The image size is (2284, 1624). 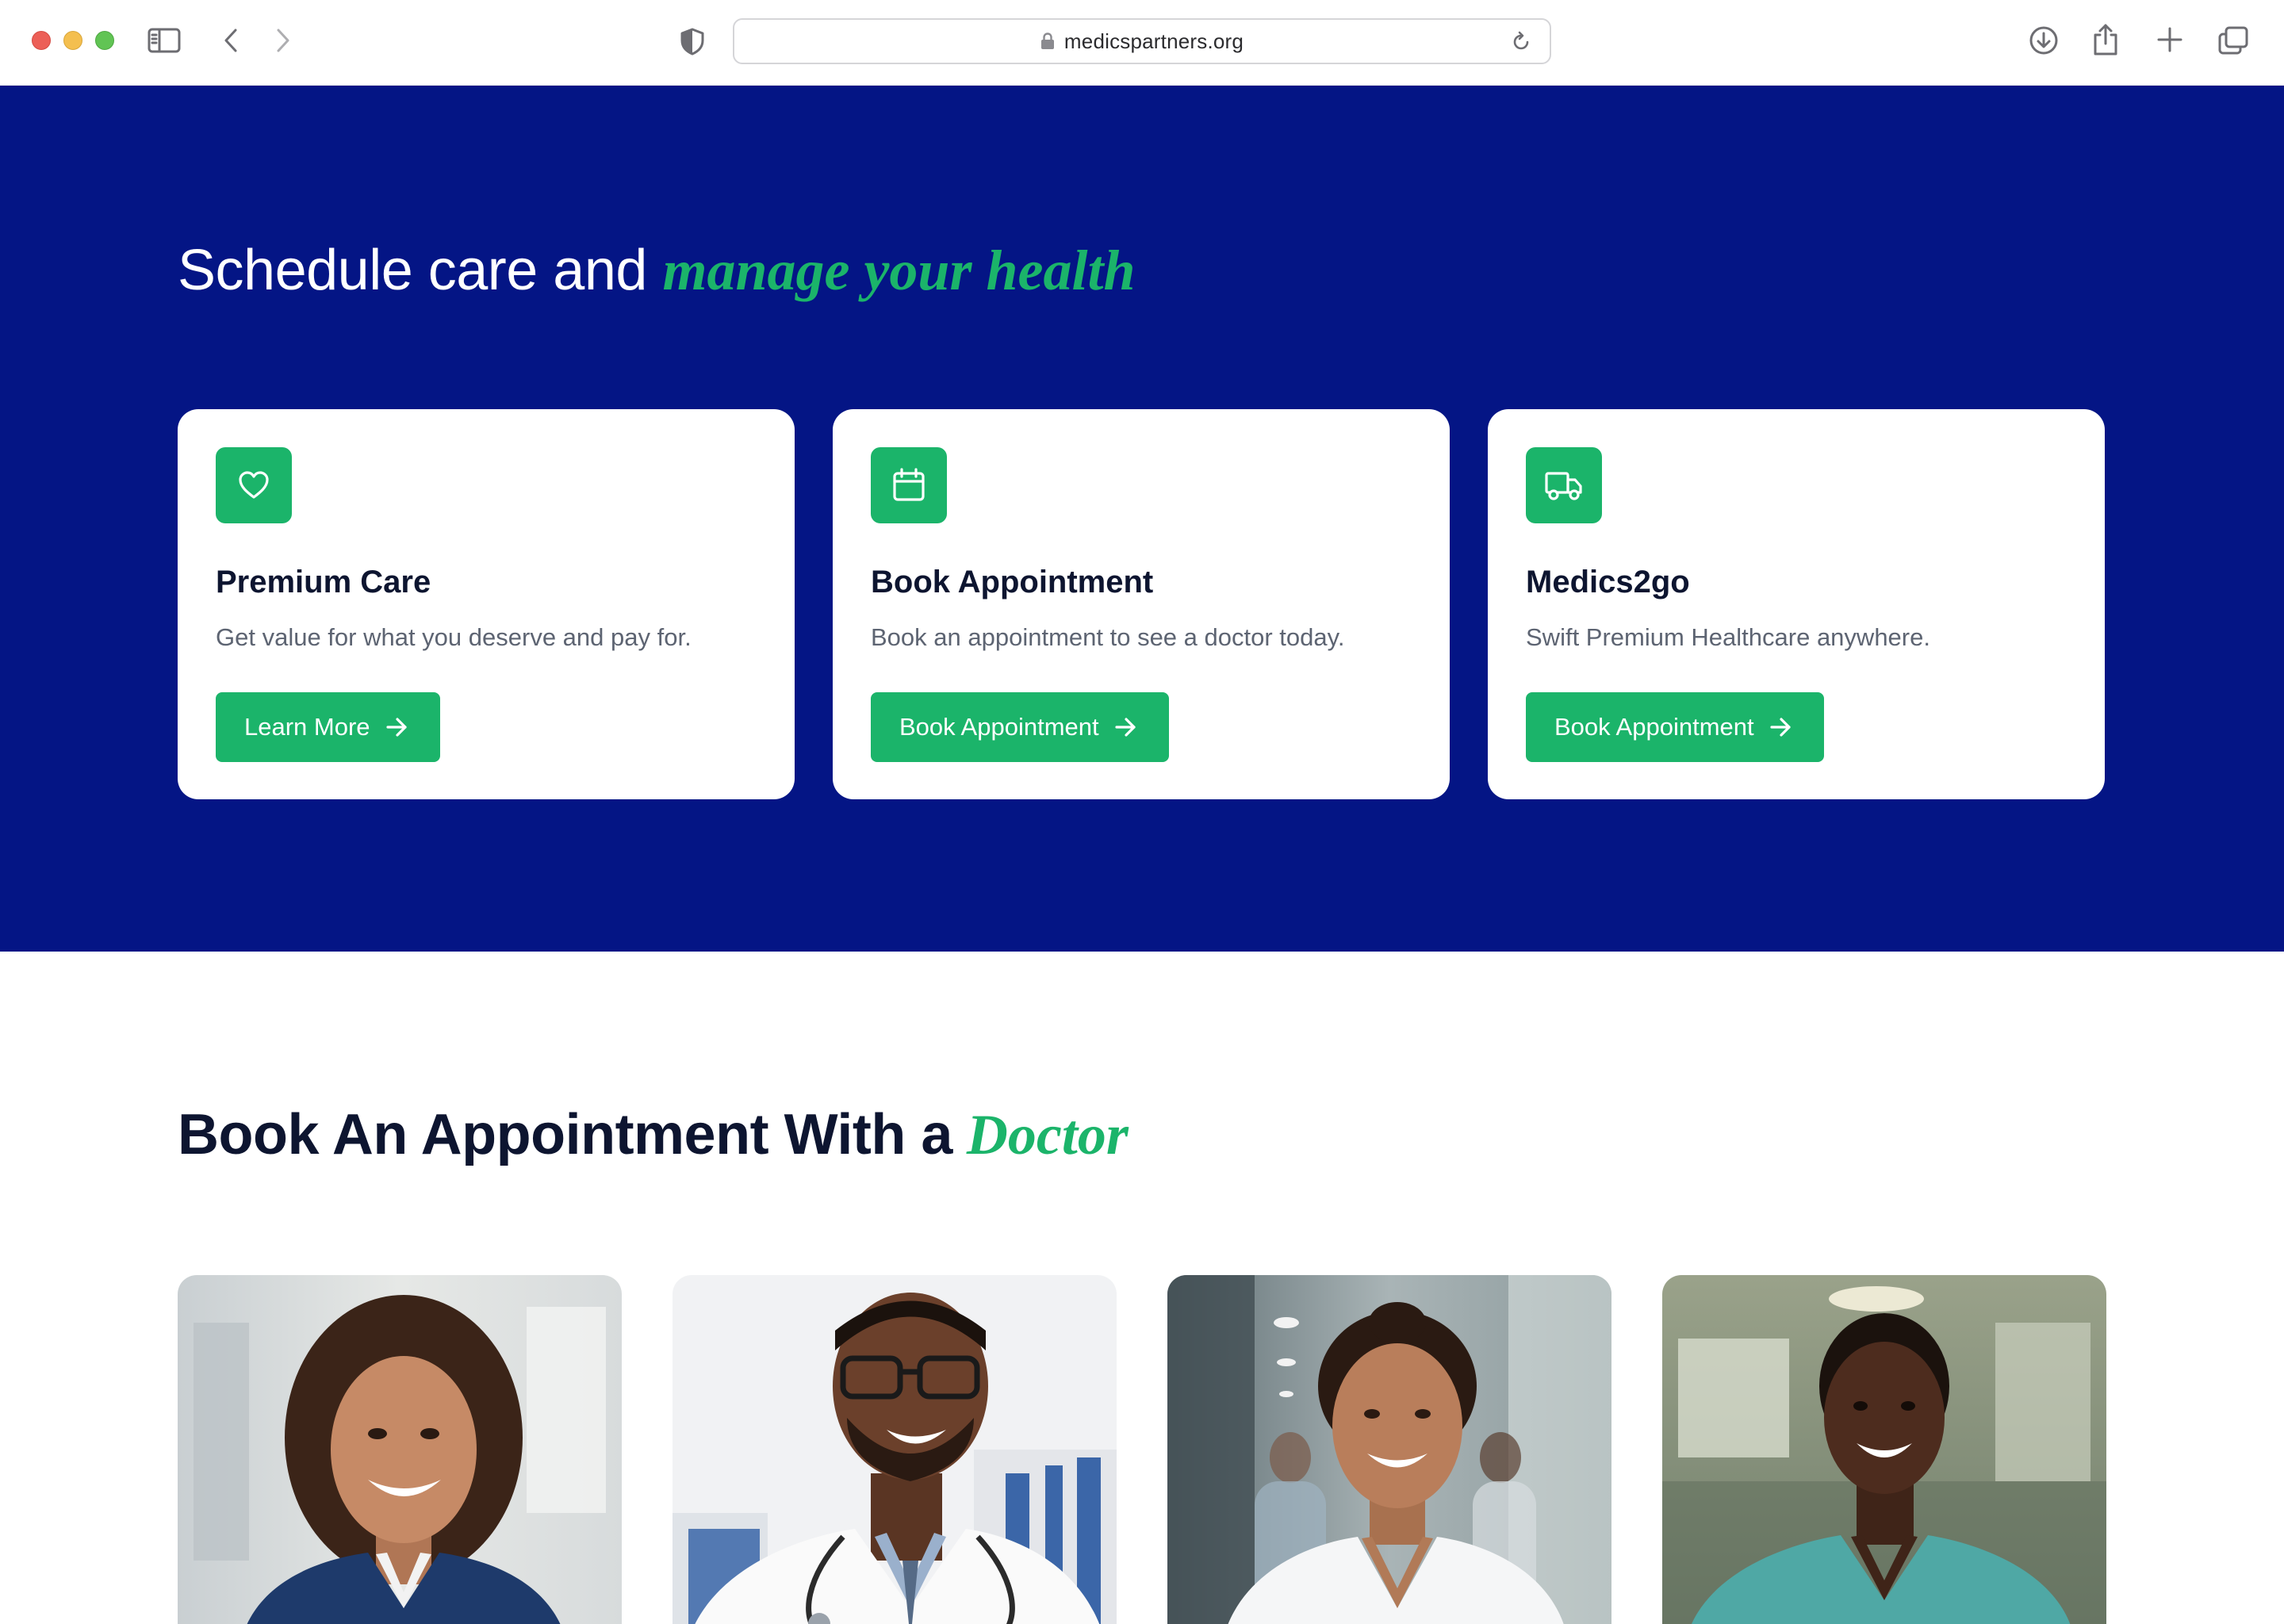 I want to click on button-label: Learn More, so click(x=307, y=727).